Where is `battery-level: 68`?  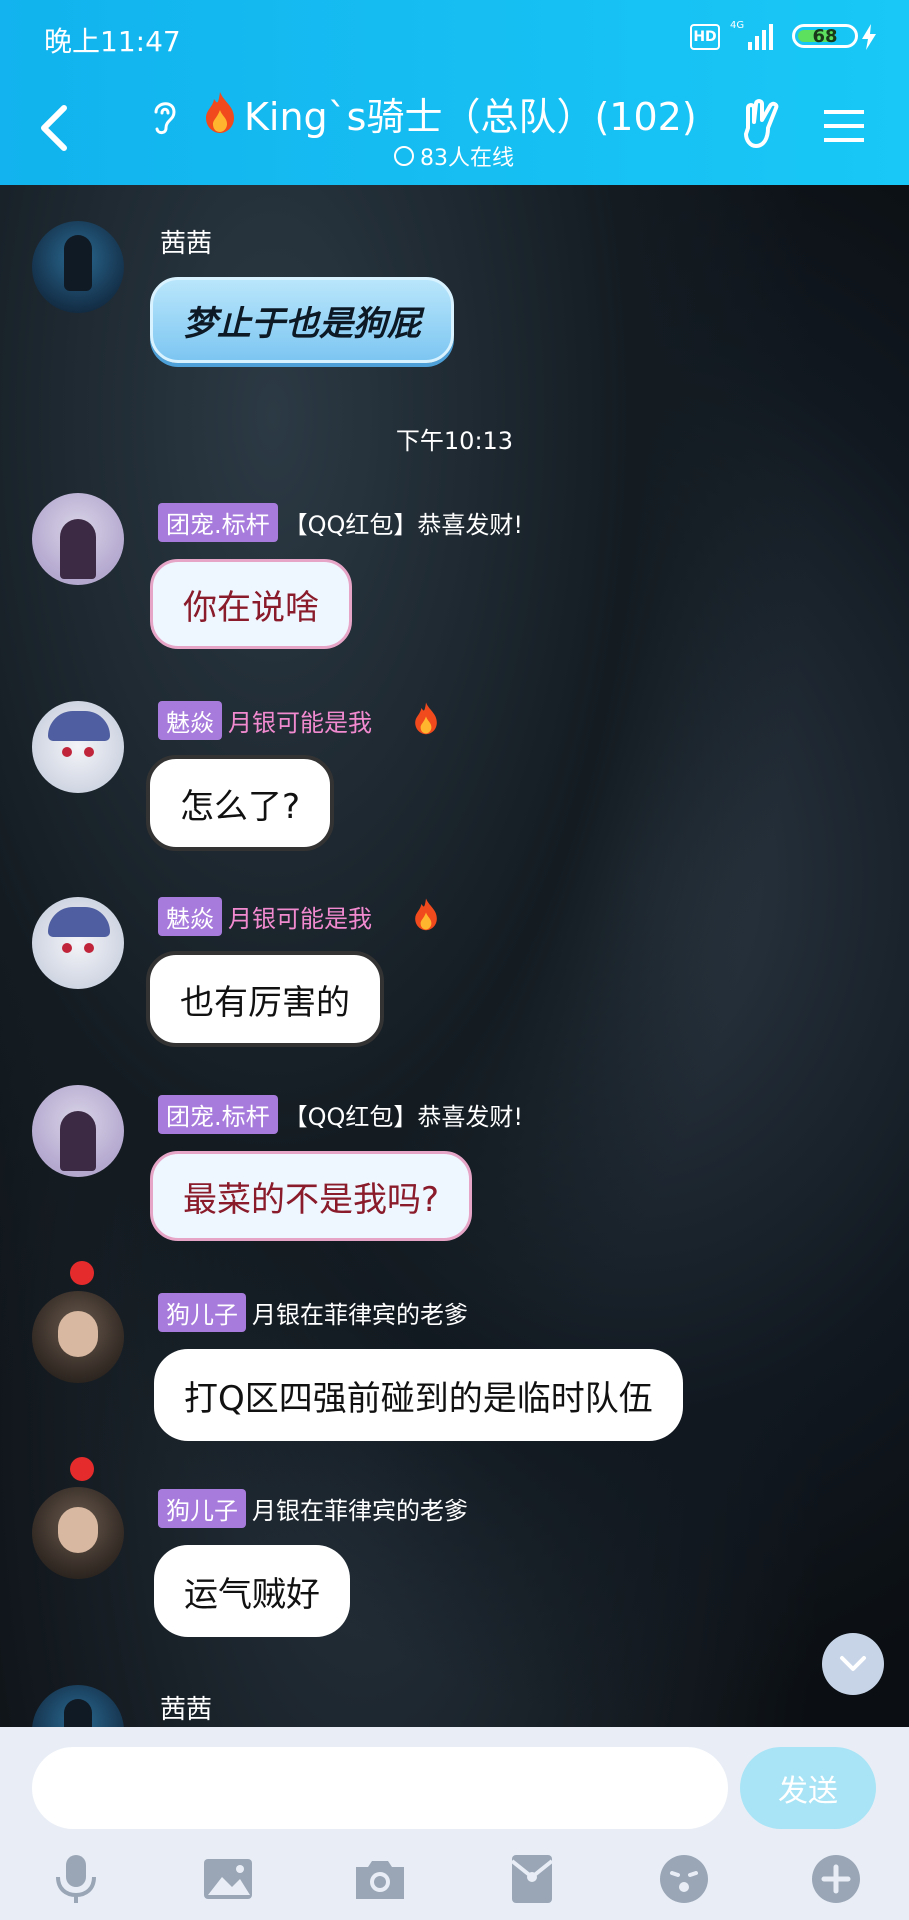 battery-level: 68 is located at coordinates (825, 36).